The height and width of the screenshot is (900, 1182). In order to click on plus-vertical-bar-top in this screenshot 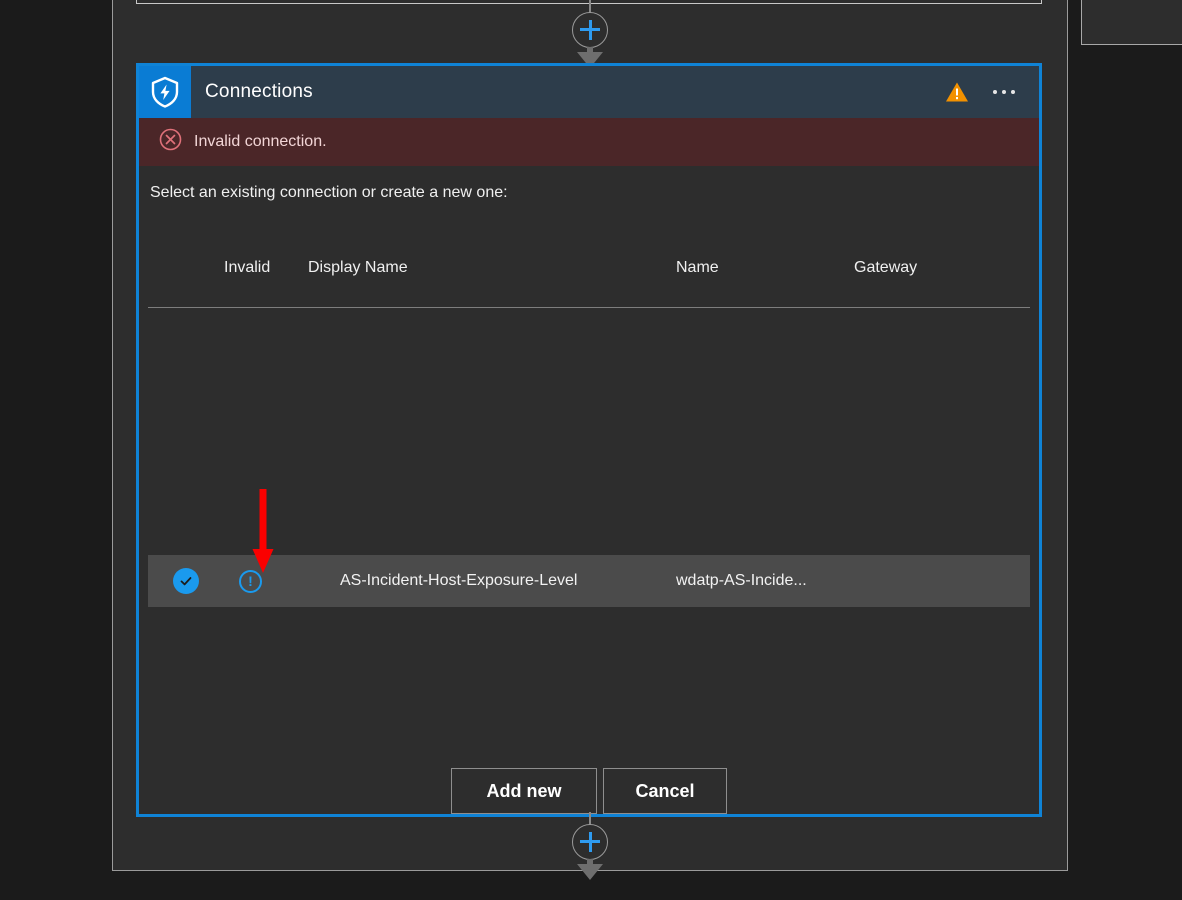, I will do `click(590, 29)`.